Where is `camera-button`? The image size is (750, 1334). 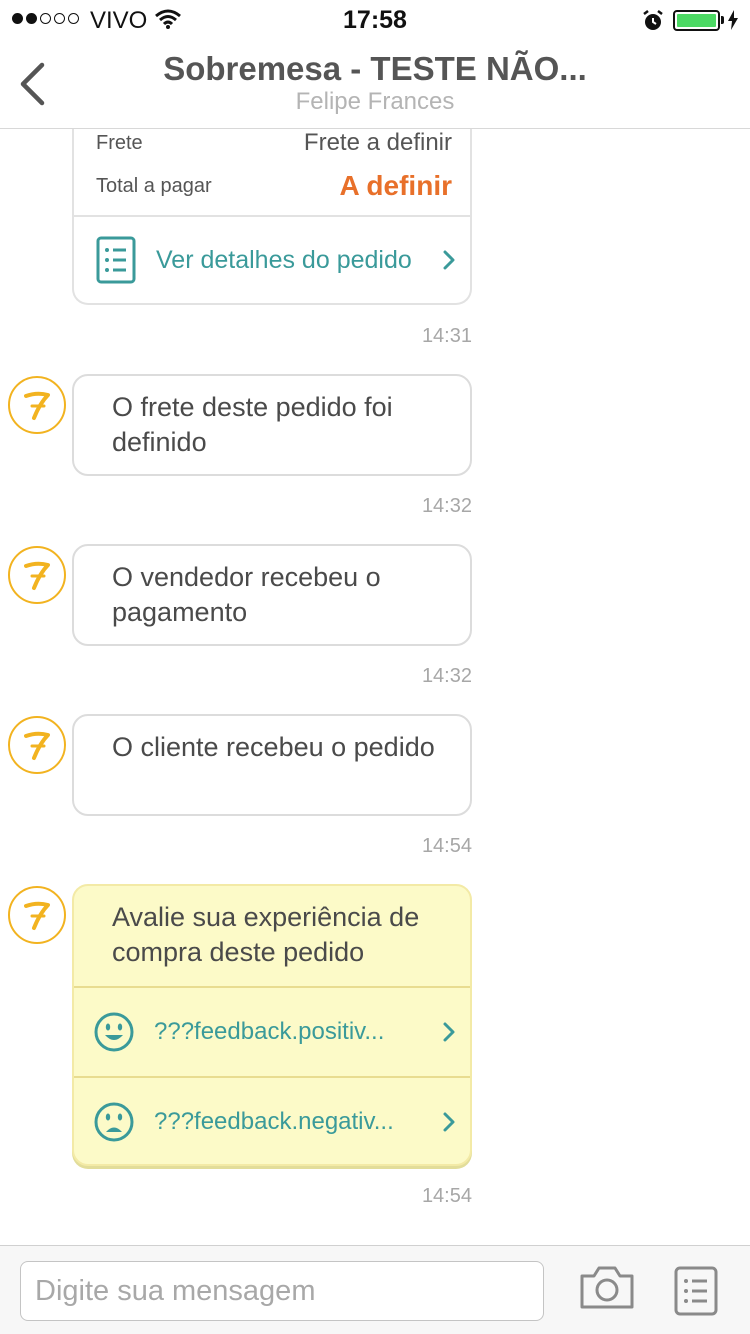
camera-button is located at coordinates (607, 1289).